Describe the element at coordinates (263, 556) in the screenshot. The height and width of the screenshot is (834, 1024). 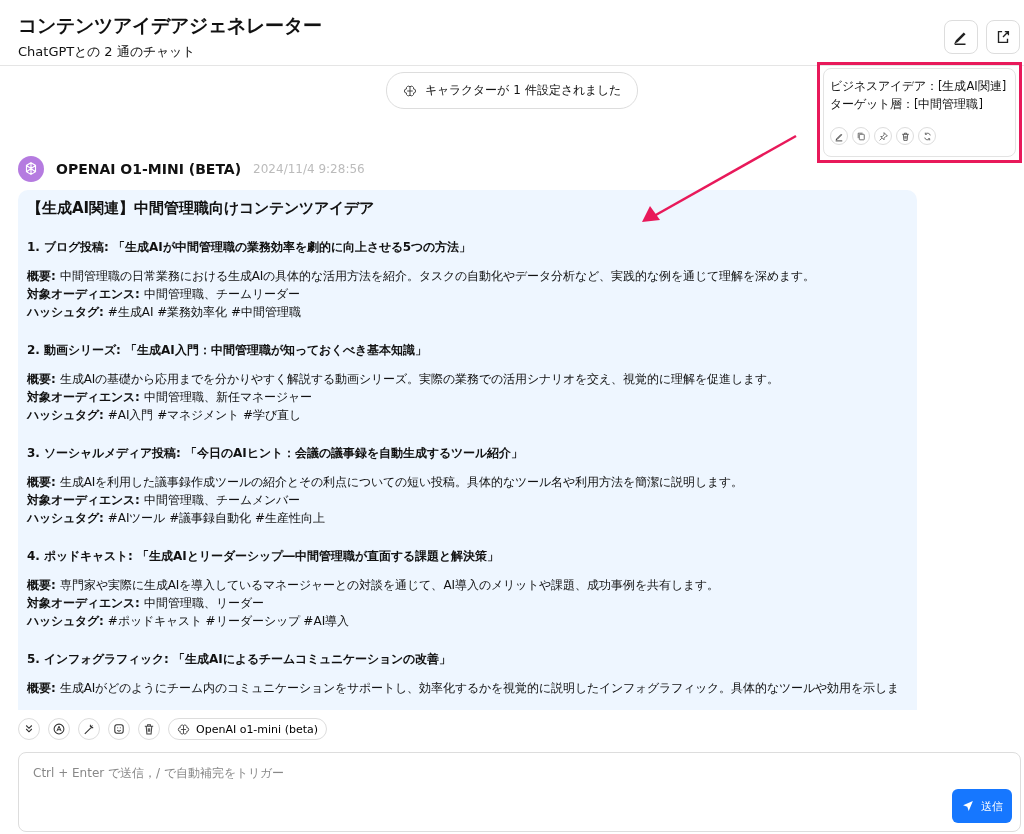
I see `idea-heading: 4. ポッドキャスト: 「生成AIとリーダーシップ―中間管理職が直面する課題と解決策」` at that location.